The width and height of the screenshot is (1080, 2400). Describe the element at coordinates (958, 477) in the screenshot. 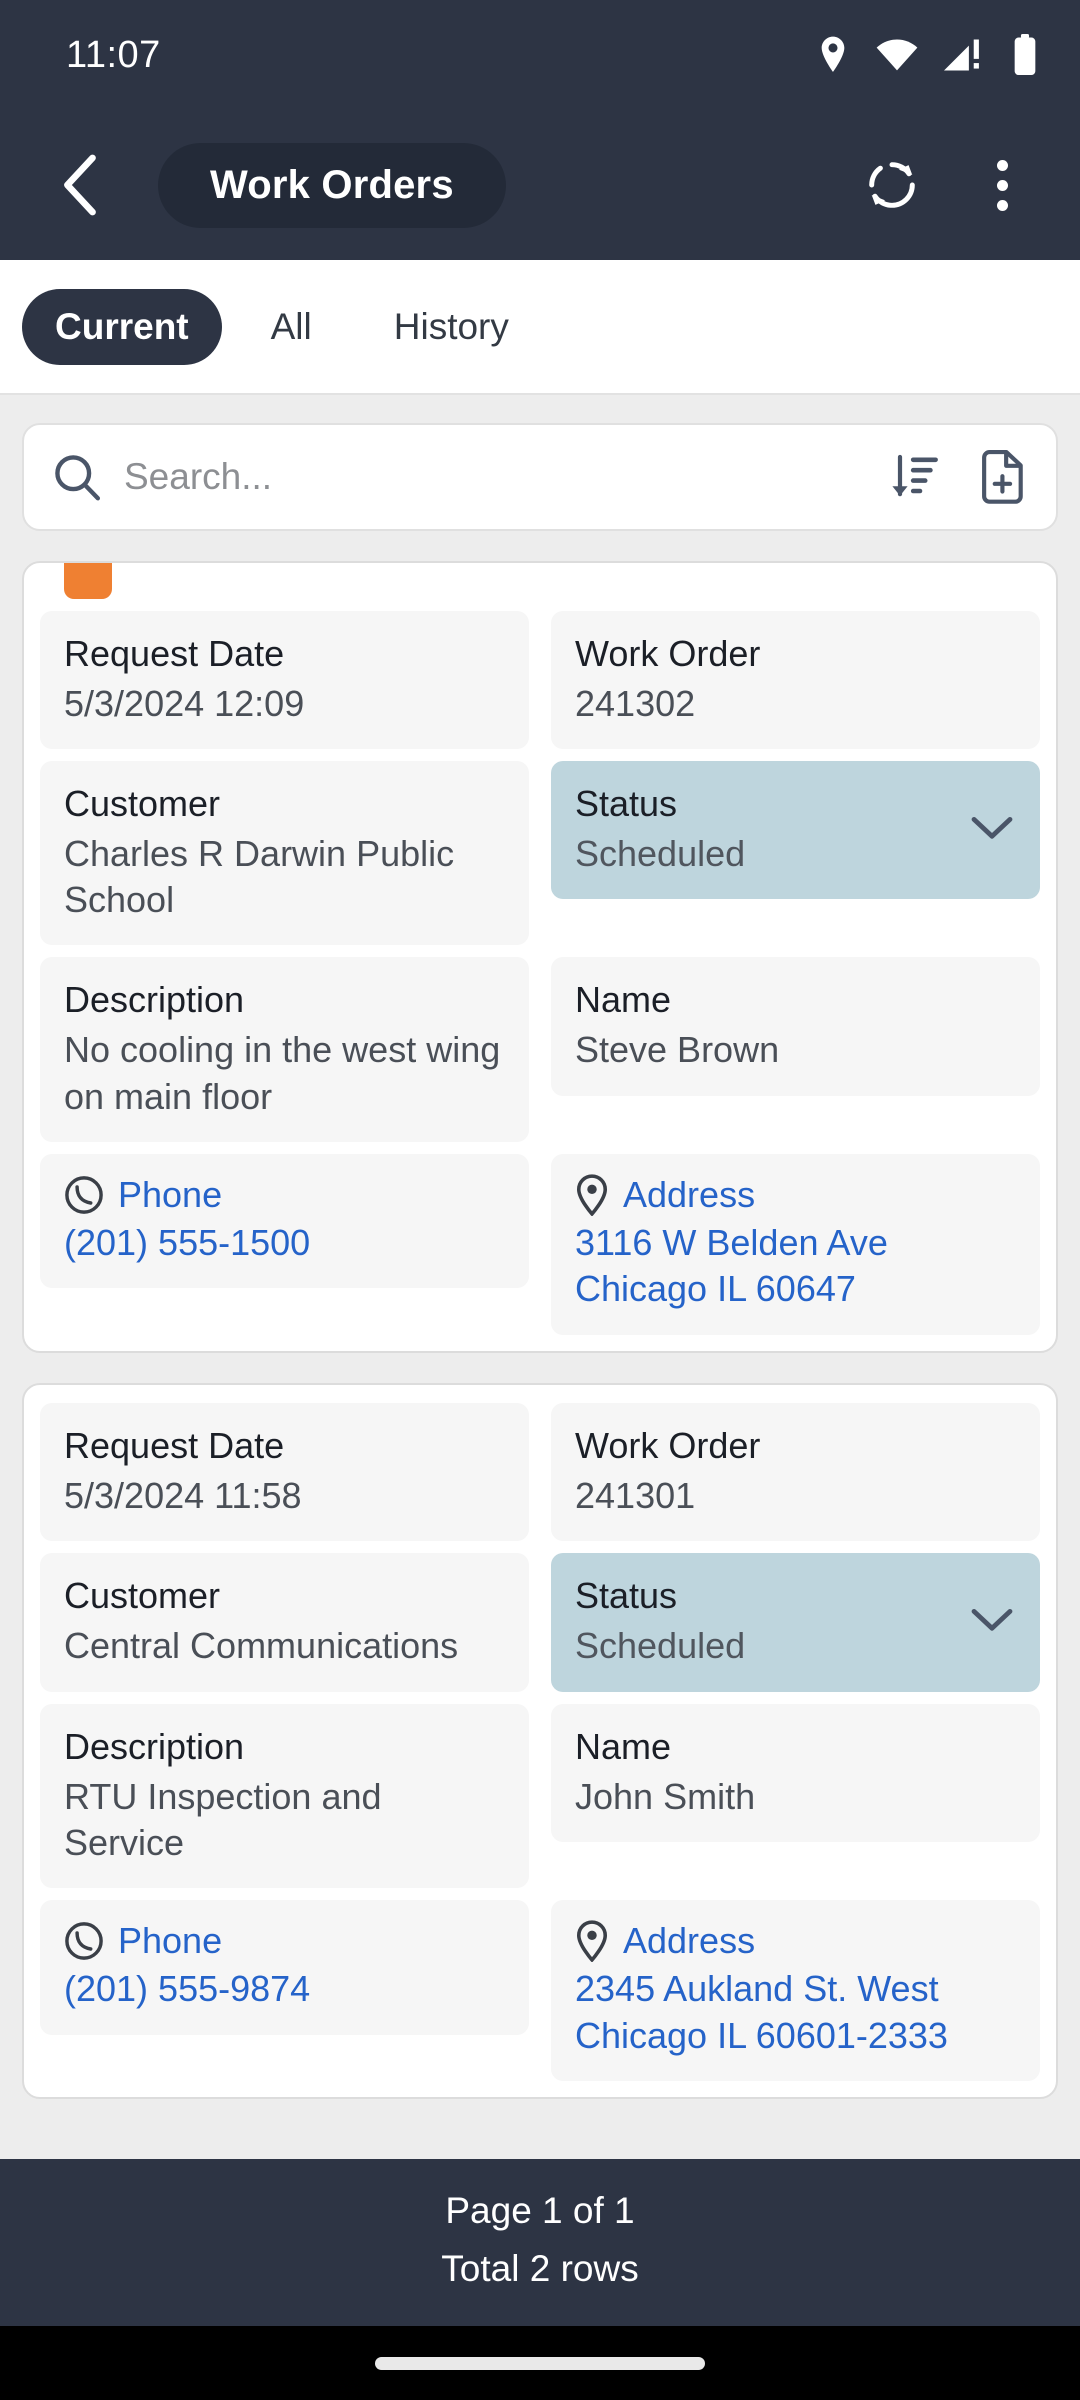

I see `search-action-group` at that location.